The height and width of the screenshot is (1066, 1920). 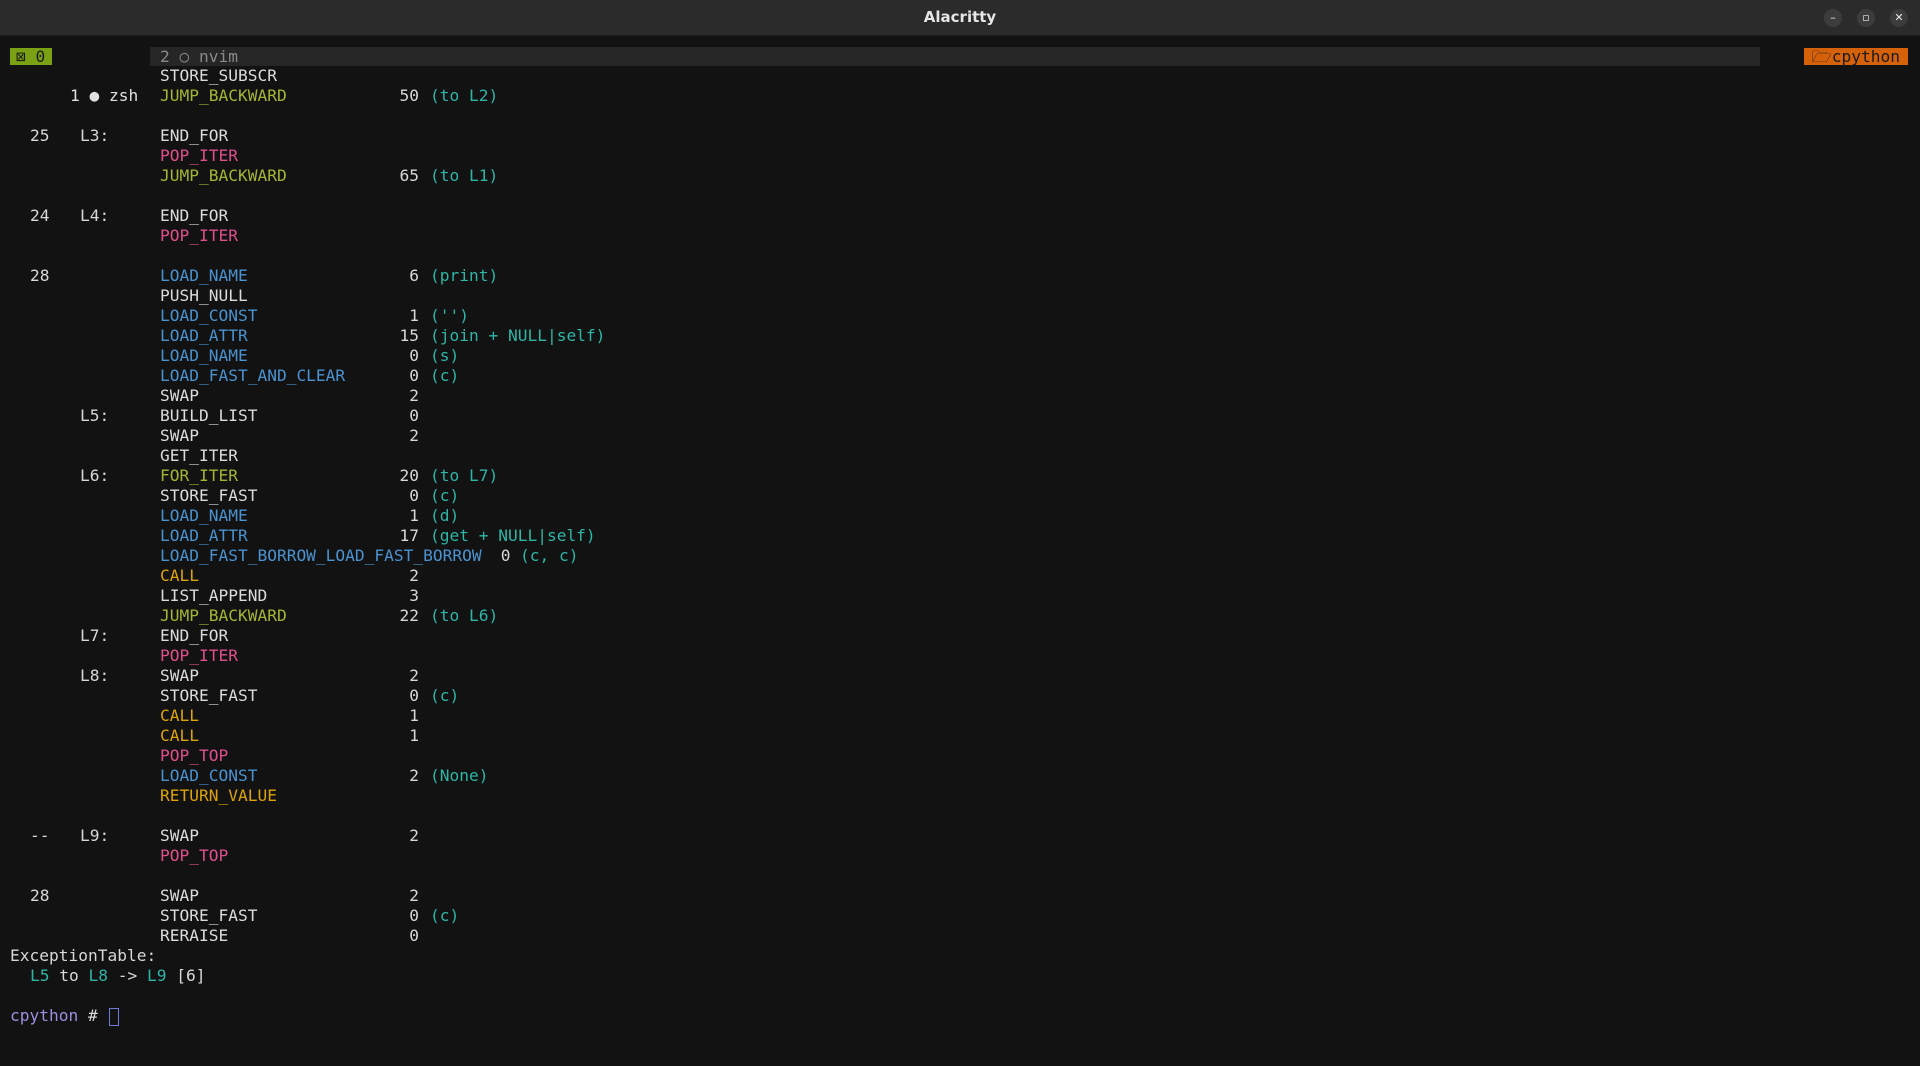 What do you see at coordinates (960, 536) in the screenshot?
I see `disasm-line: LOAD_ATTR 17 (get + NULL|self)` at bounding box center [960, 536].